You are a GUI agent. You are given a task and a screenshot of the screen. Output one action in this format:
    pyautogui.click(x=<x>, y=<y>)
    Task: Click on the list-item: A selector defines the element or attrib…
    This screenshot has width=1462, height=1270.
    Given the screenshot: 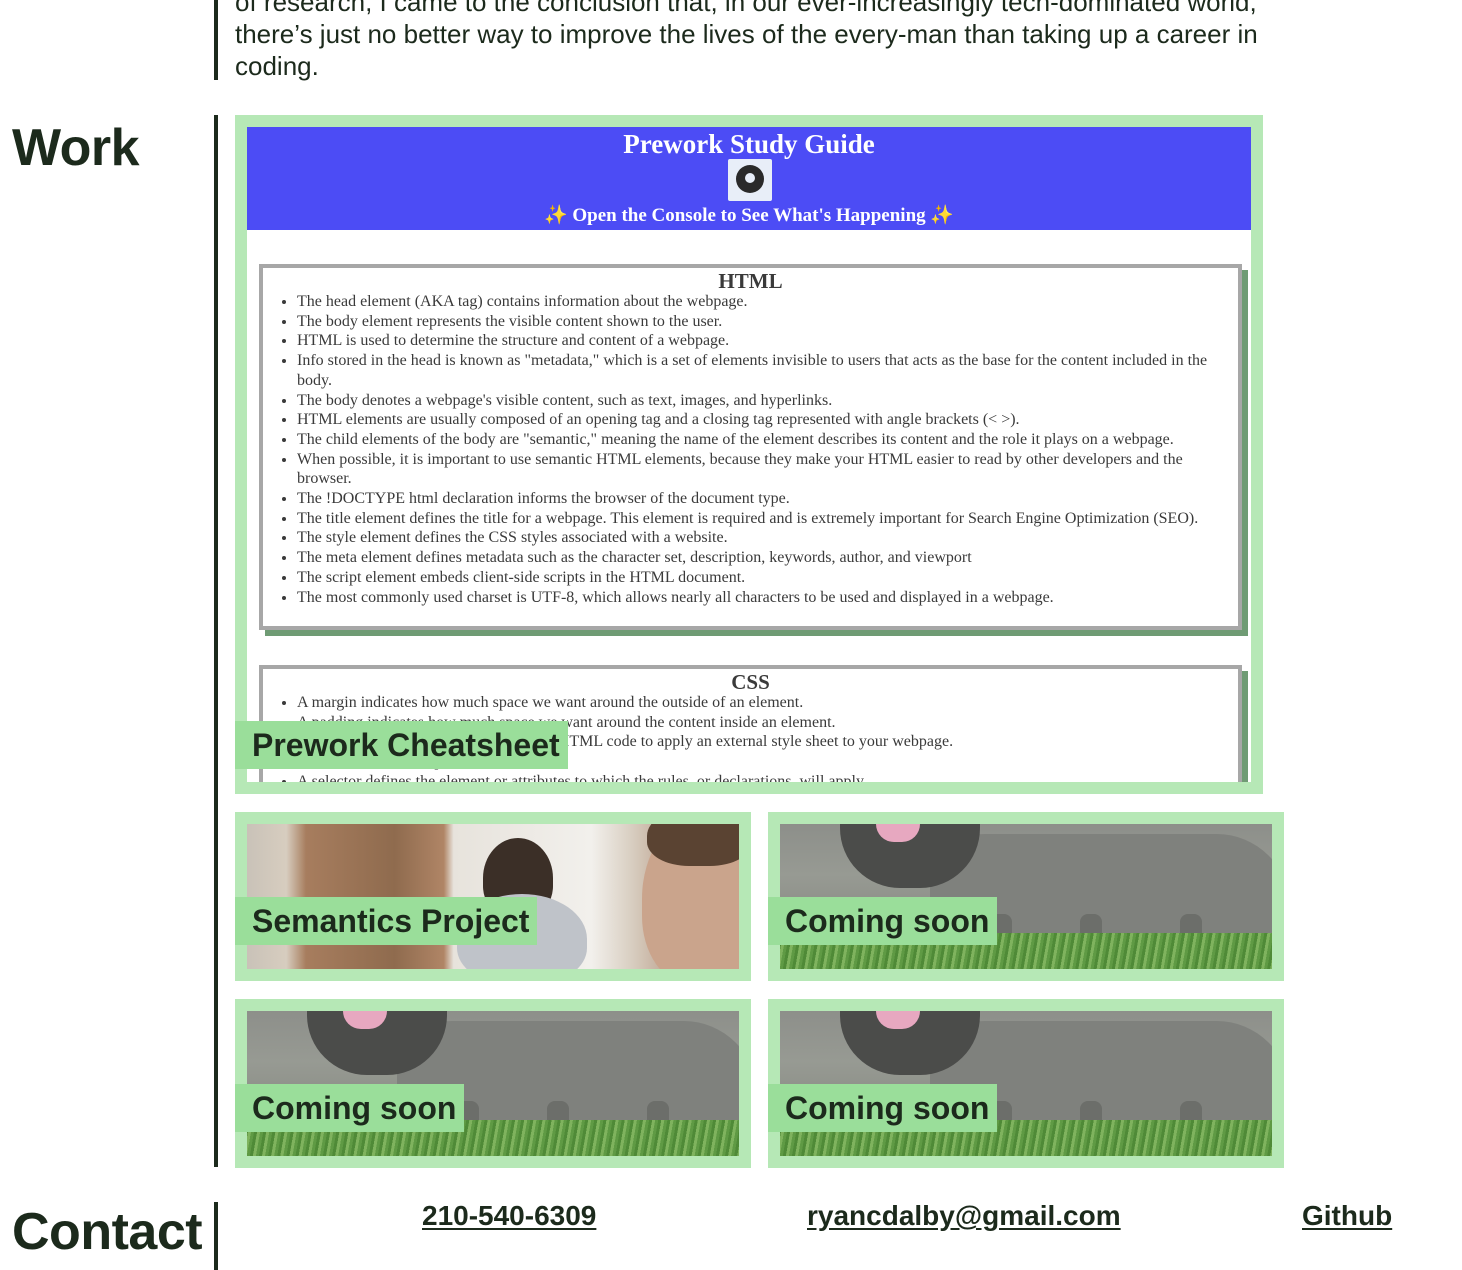 What is the action you would take?
    pyautogui.click(x=765, y=777)
    